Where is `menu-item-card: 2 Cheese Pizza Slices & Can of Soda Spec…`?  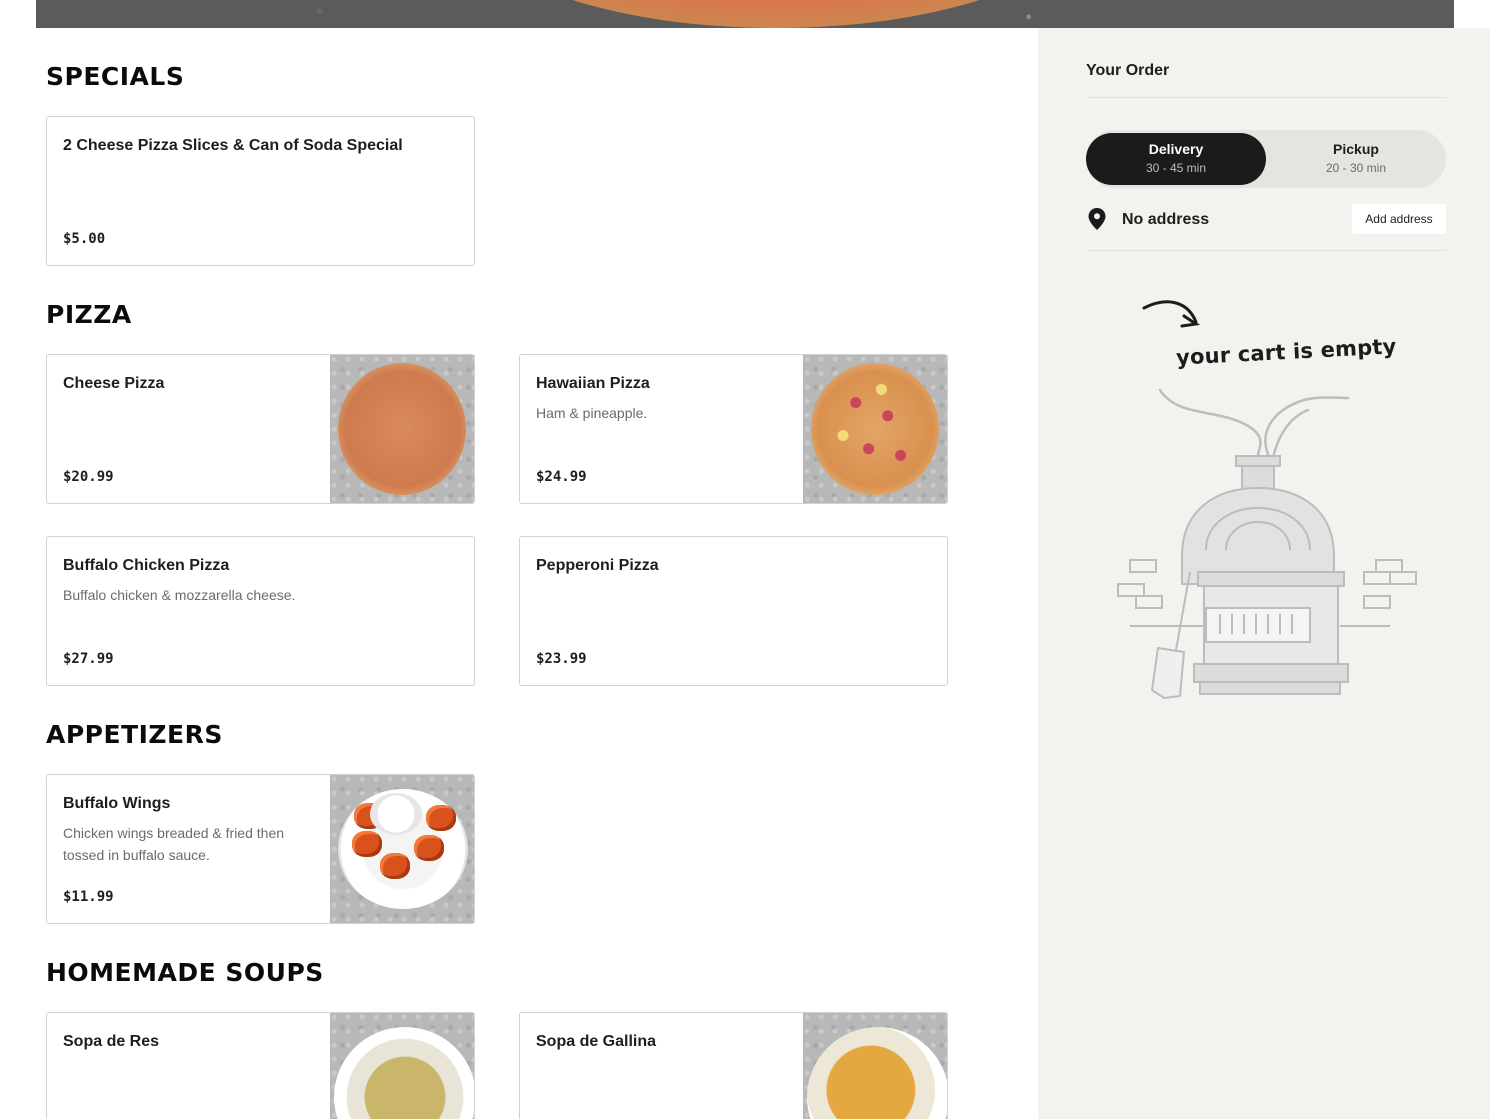 menu-item-card: 2 Cheese Pizza Slices & Can of Soda Spec… is located at coordinates (260, 191).